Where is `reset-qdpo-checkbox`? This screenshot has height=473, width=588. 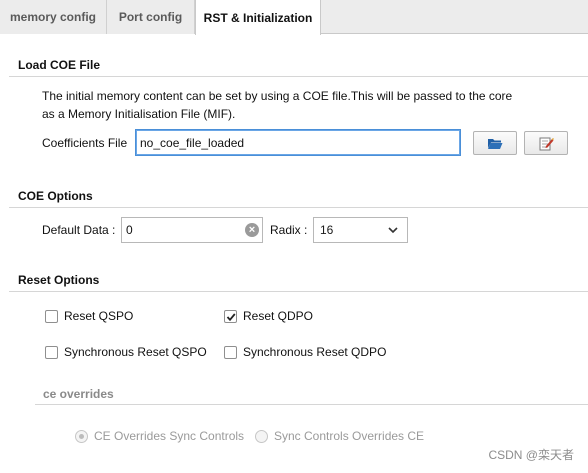
reset-qdpo-checkbox is located at coordinates (230, 316).